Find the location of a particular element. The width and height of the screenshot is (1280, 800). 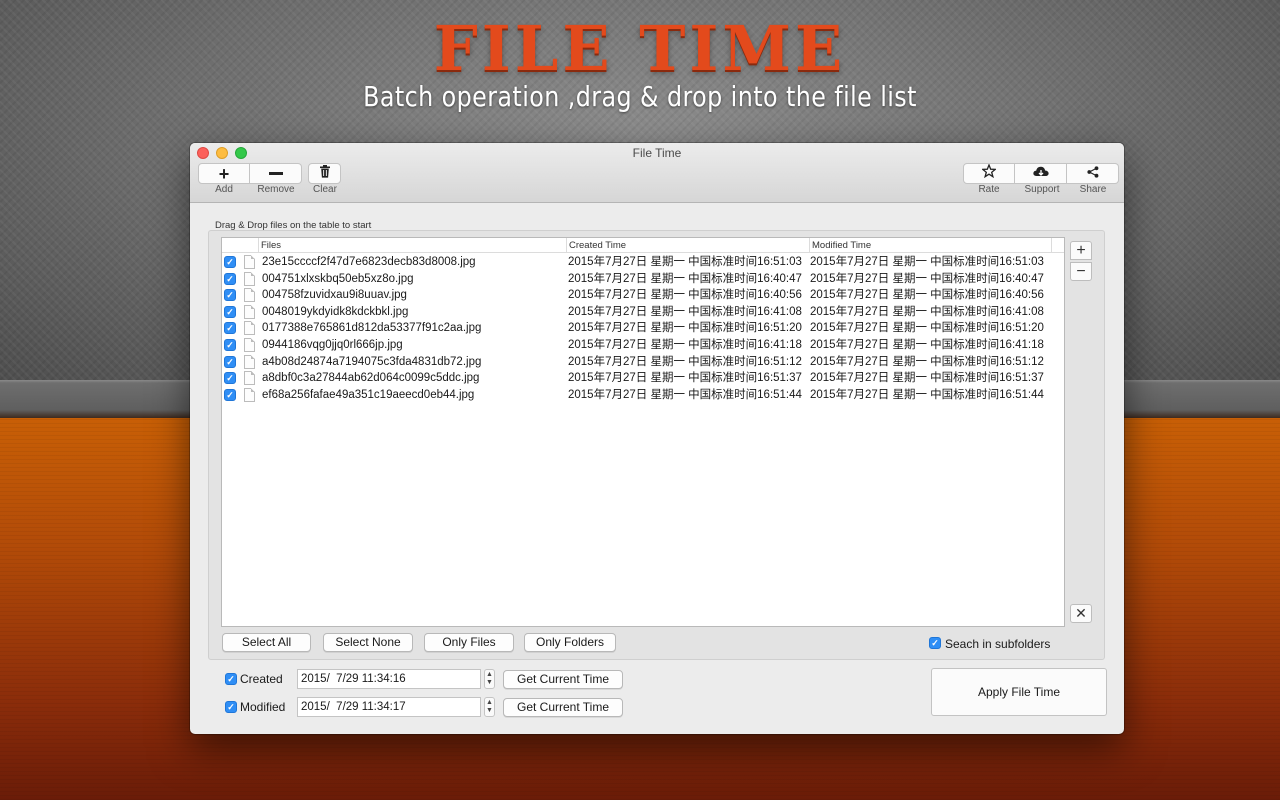

only-files-button: Only Files is located at coordinates (469, 642).